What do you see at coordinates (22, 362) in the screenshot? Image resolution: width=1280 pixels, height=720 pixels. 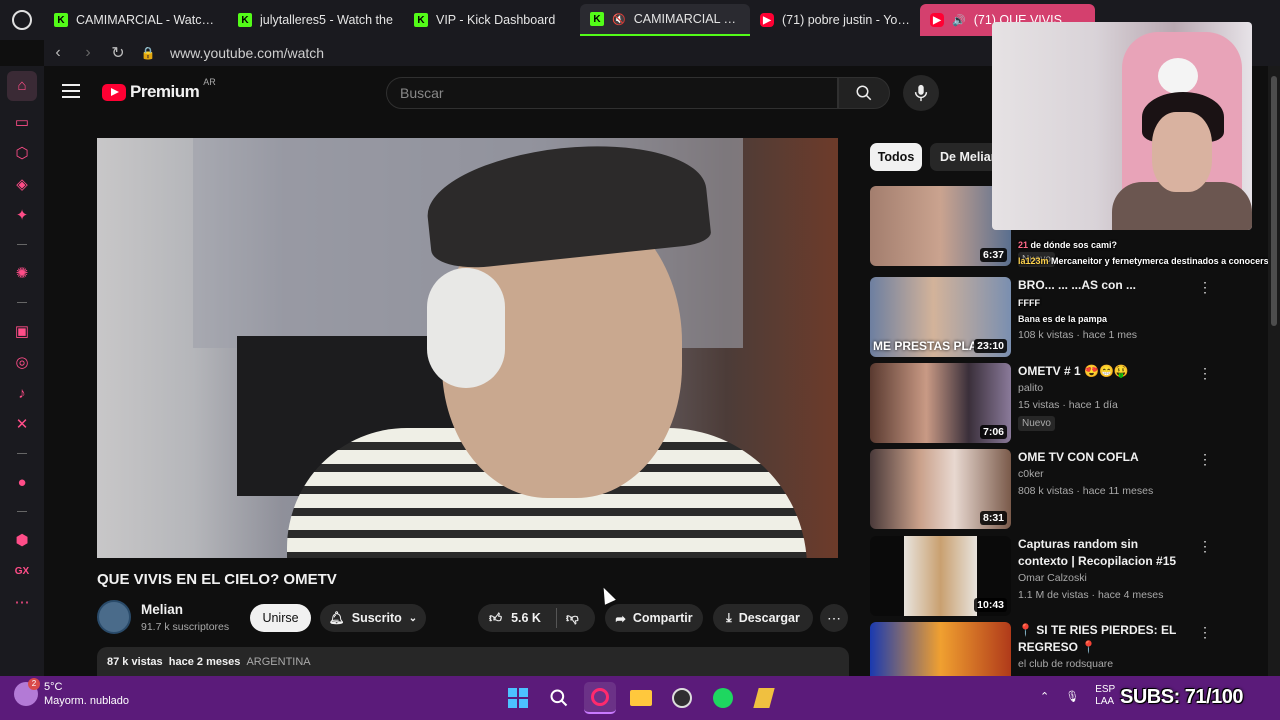 I see `instagram-icon: ◎` at bounding box center [22, 362].